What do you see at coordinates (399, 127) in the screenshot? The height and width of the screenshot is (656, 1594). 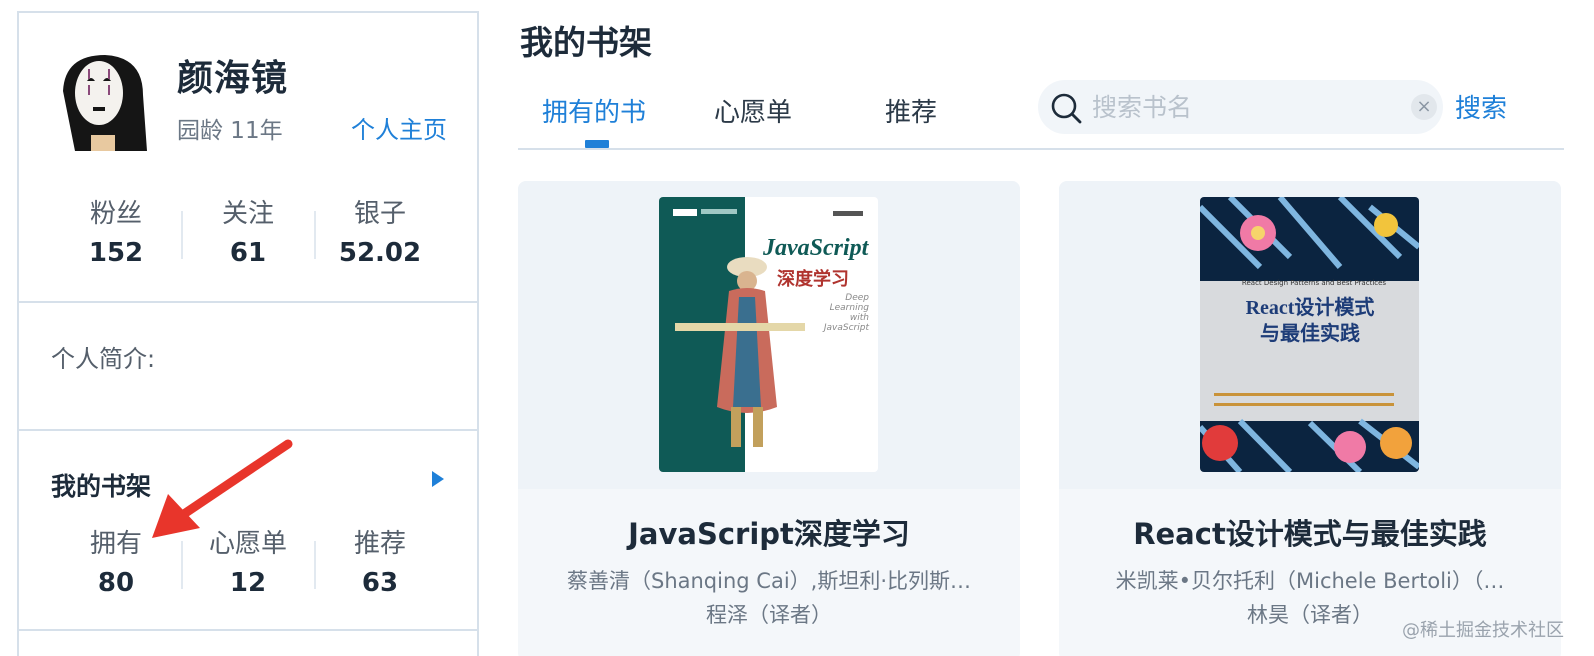 I see `personal-homepage-link: 个人主页` at bounding box center [399, 127].